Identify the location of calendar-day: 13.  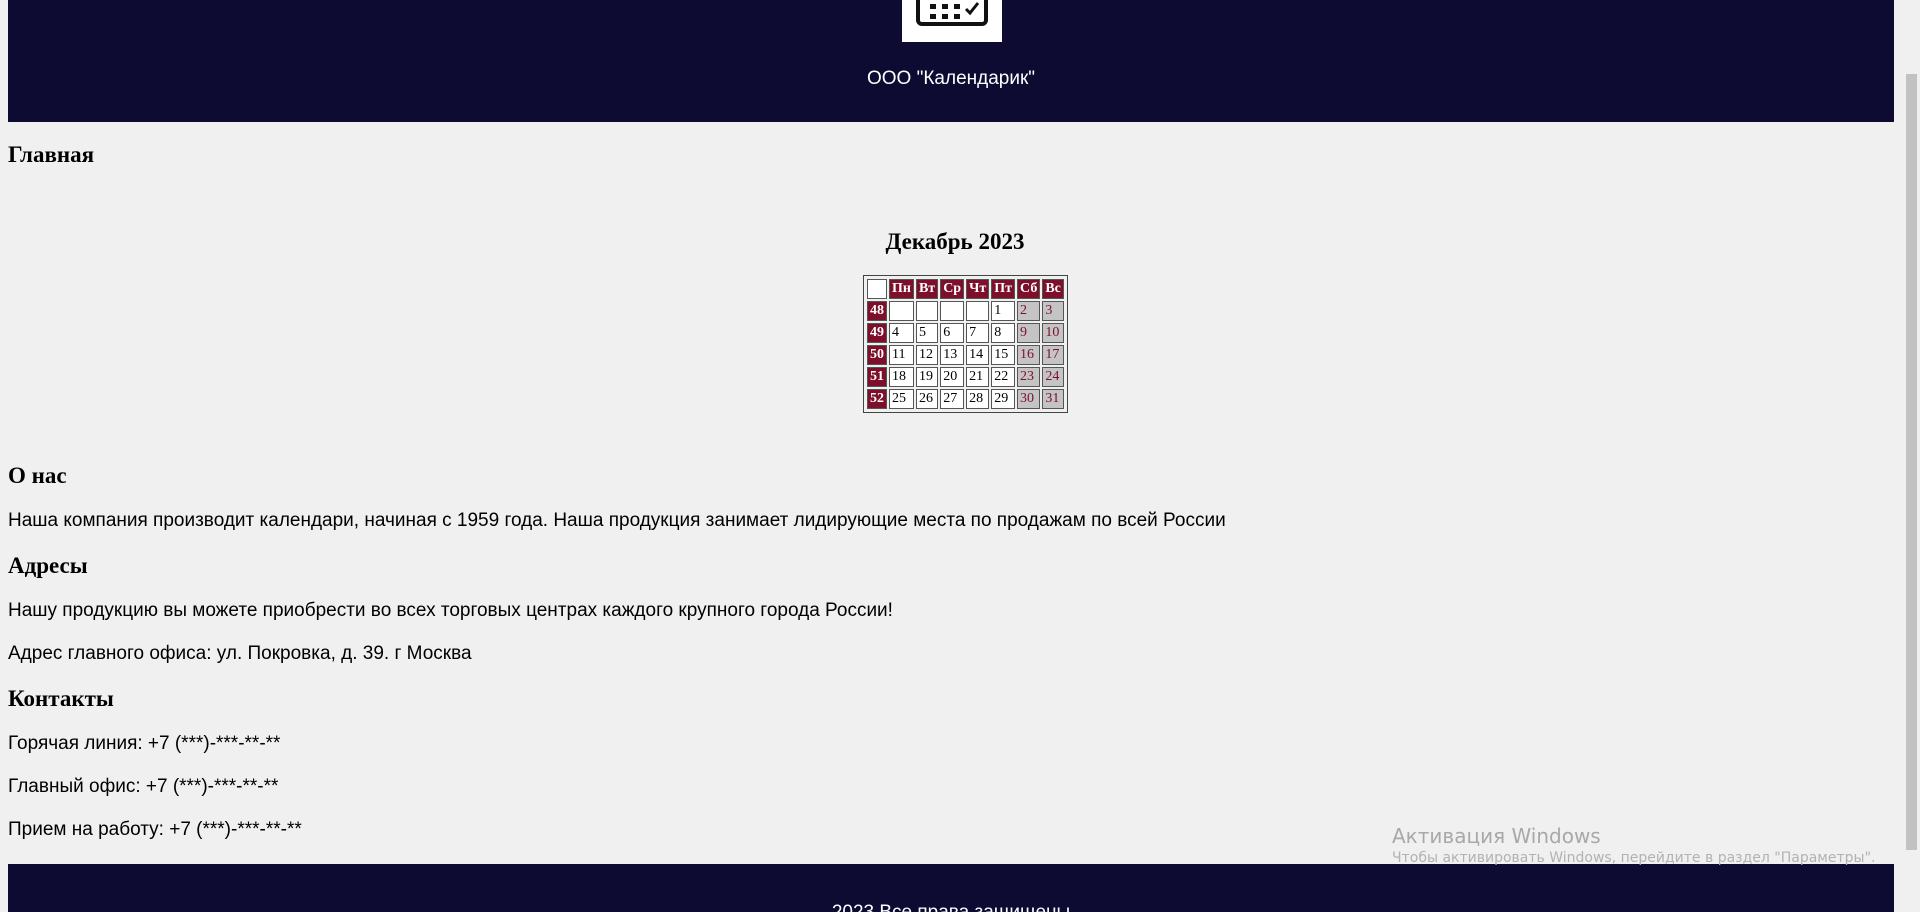
(952, 355).